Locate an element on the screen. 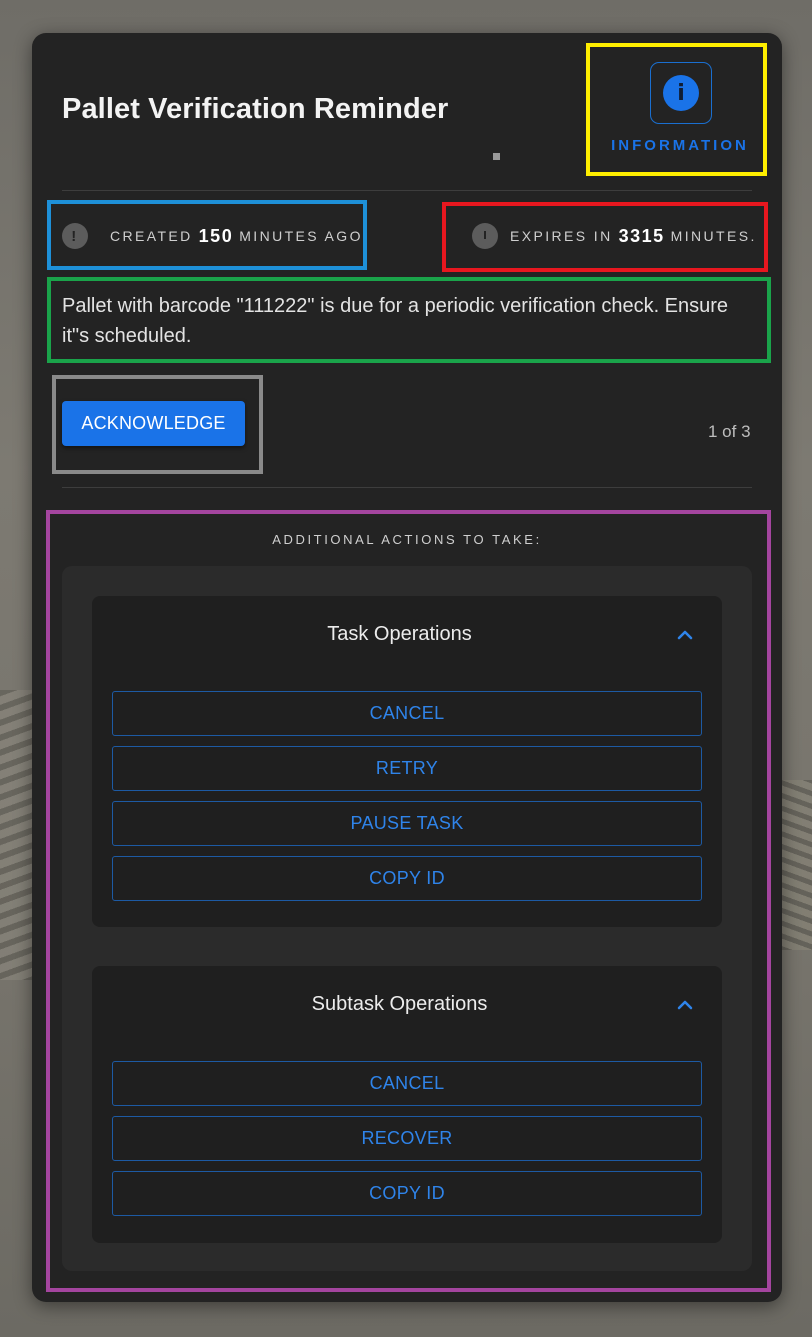 The image size is (812, 1337). stopwatch-icon is located at coordinates (485, 236).